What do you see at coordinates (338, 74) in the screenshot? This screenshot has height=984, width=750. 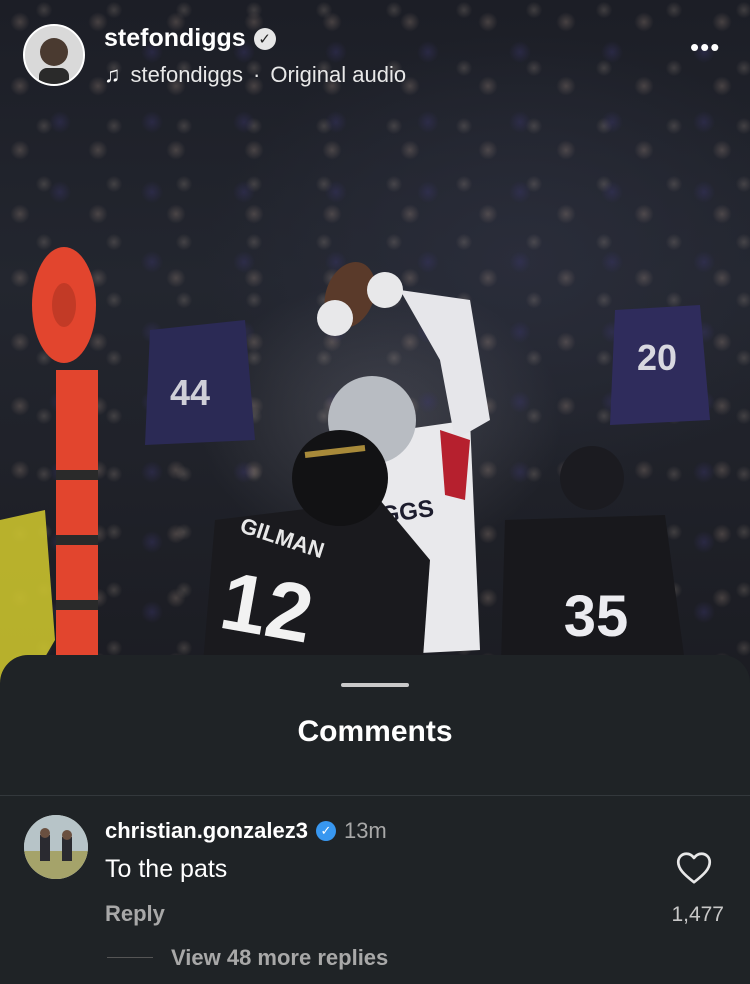 I see `audio-label: Original audio` at bounding box center [338, 74].